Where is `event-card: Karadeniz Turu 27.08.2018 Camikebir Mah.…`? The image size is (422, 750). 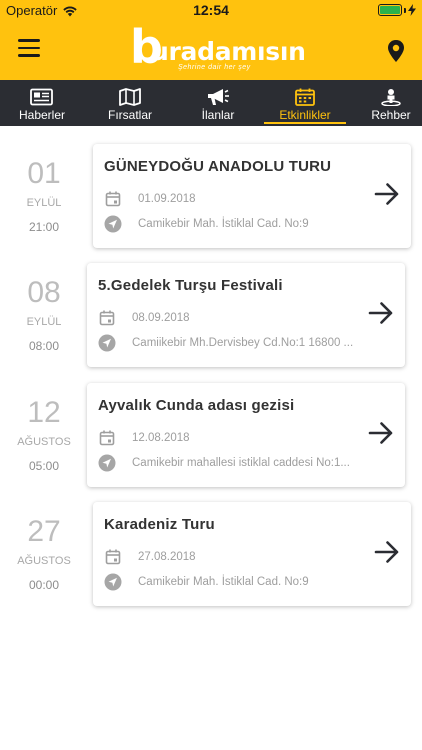
event-card: Karadeniz Turu 27.08.2018 Camikebir Mah.… is located at coordinates (252, 554).